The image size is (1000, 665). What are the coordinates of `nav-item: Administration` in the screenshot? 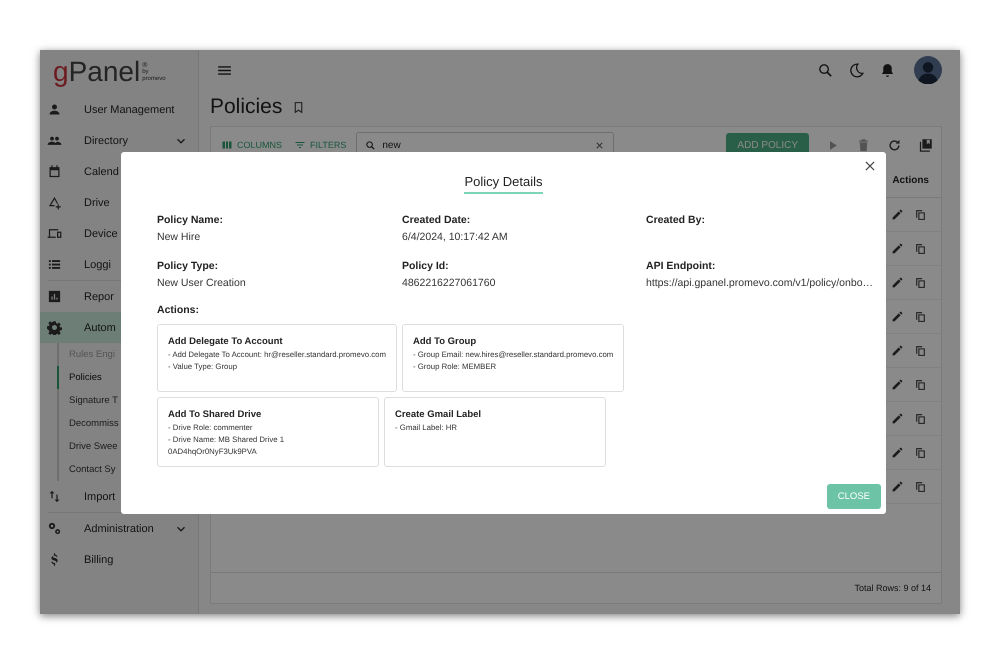 It's located at (119, 528).